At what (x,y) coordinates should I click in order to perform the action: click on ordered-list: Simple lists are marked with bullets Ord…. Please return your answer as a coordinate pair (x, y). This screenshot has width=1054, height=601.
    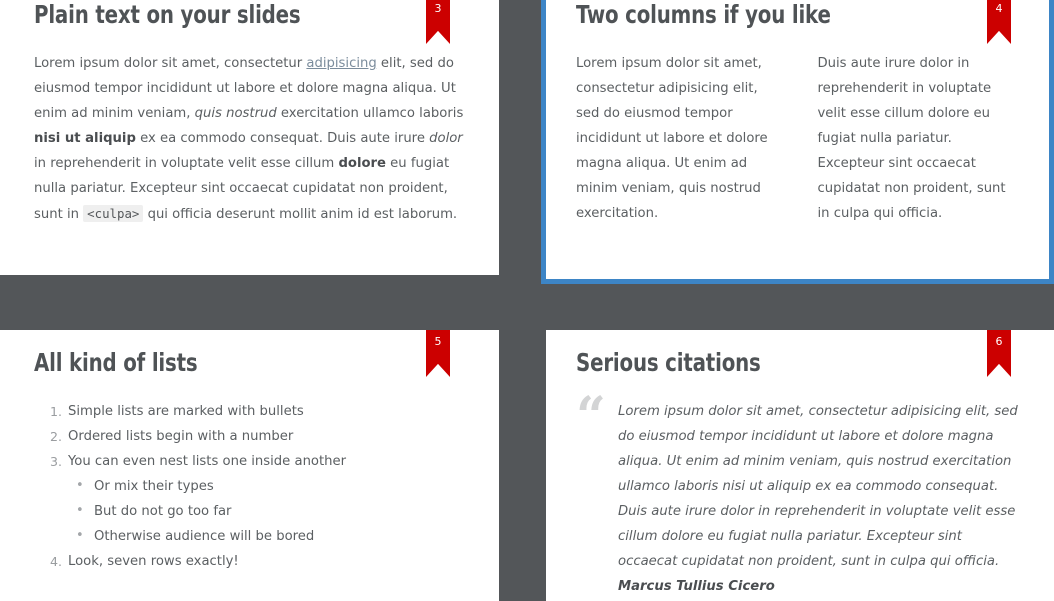
    Looking at the image, I should click on (249, 486).